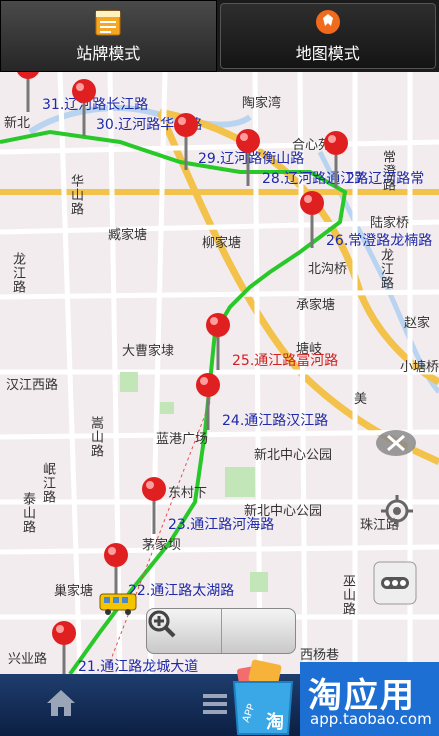 This screenshot has height=736, width=439. I want to click on road-label: 兴业路, so click(28, 659).